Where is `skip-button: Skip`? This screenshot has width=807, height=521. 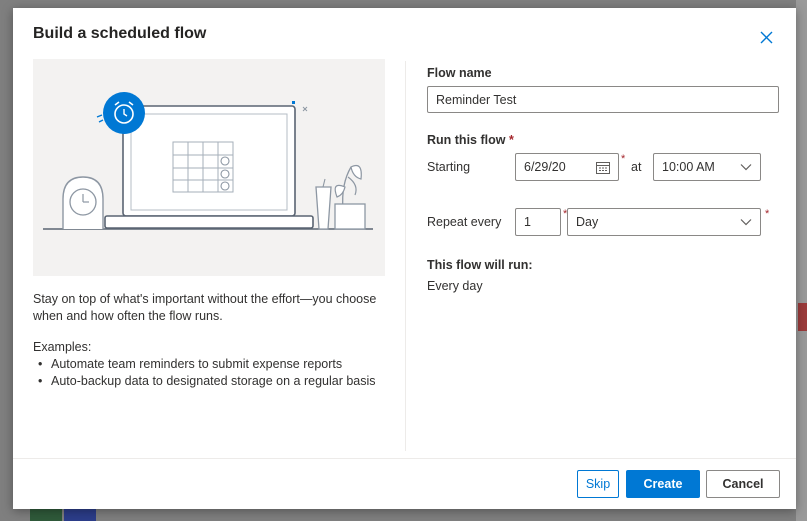 skip-button: Skip is located at coordinates (598, 484).